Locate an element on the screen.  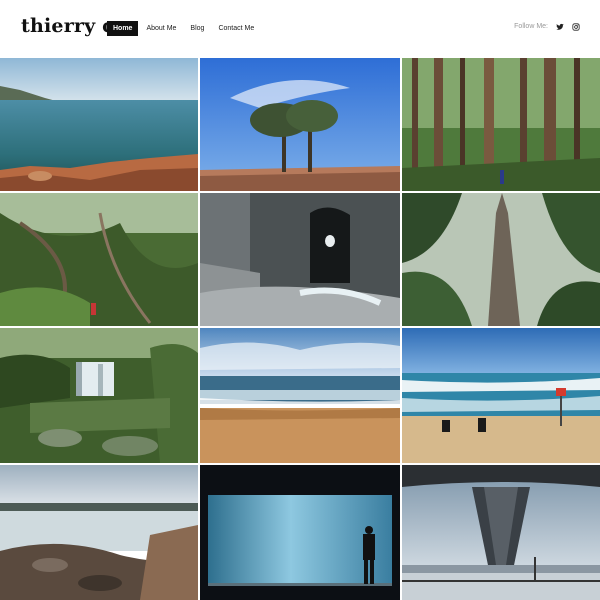
follow-label: Follow Me: is located at coordinates (531, 26).